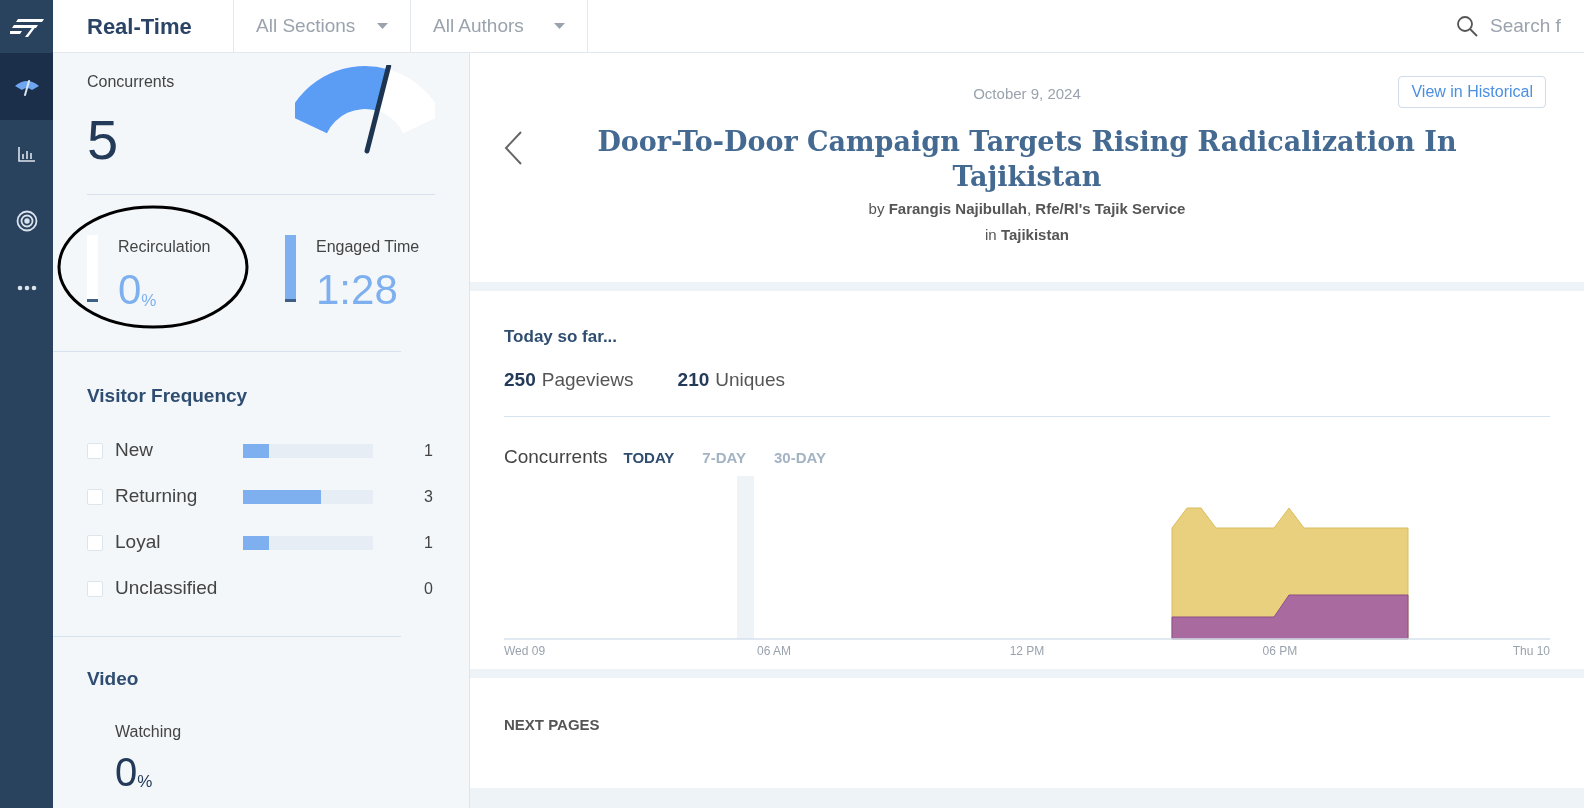  I want to click on frequency-label: Returning, so click(157, 496).